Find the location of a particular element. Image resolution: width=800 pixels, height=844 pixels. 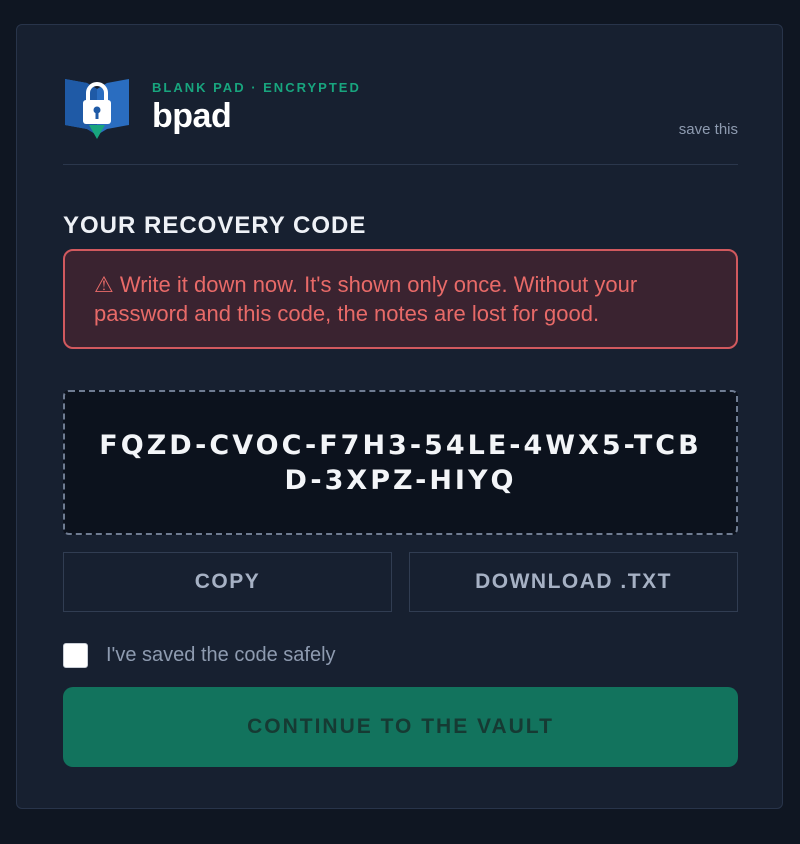

download-txt-button: DOWNLOAD .TXT is located at coordinates (573, 582).